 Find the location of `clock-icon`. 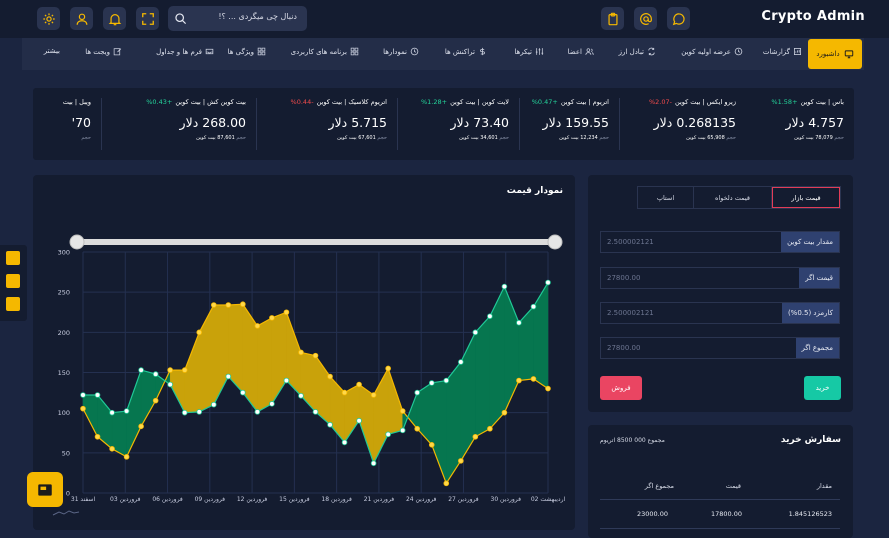

clock-icon is located at coordinates (738, 51).